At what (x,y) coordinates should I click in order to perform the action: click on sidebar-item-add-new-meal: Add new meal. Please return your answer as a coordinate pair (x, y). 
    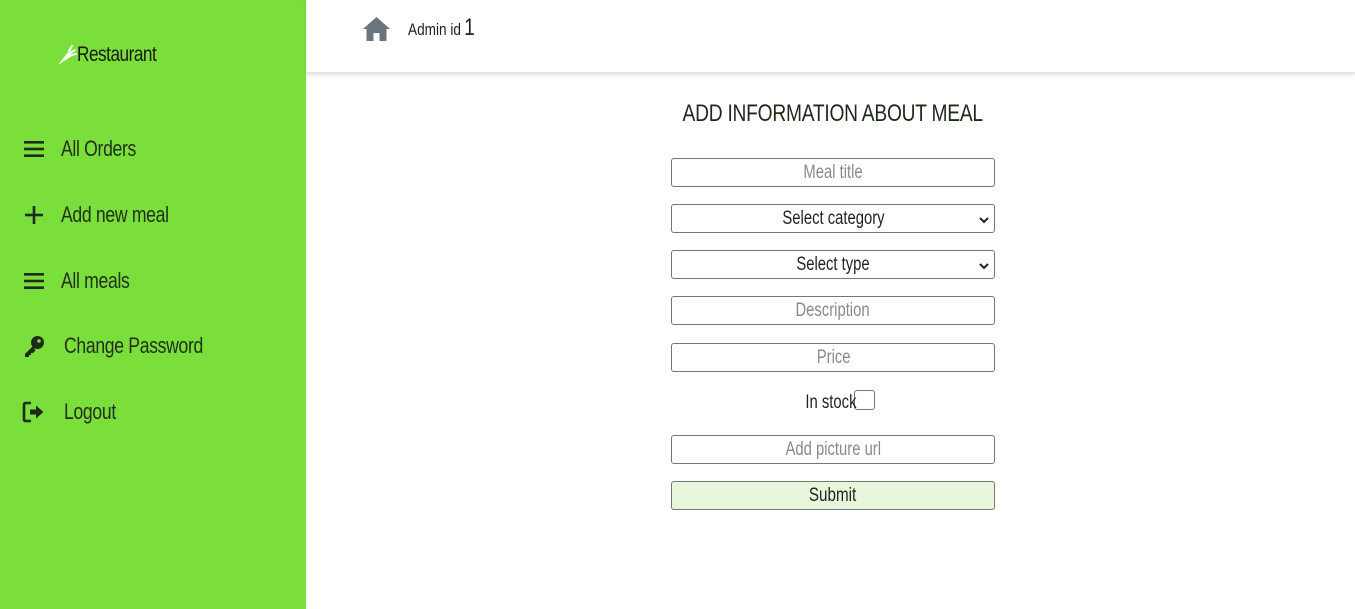
    Looking at the image, I should click on (109, 215).